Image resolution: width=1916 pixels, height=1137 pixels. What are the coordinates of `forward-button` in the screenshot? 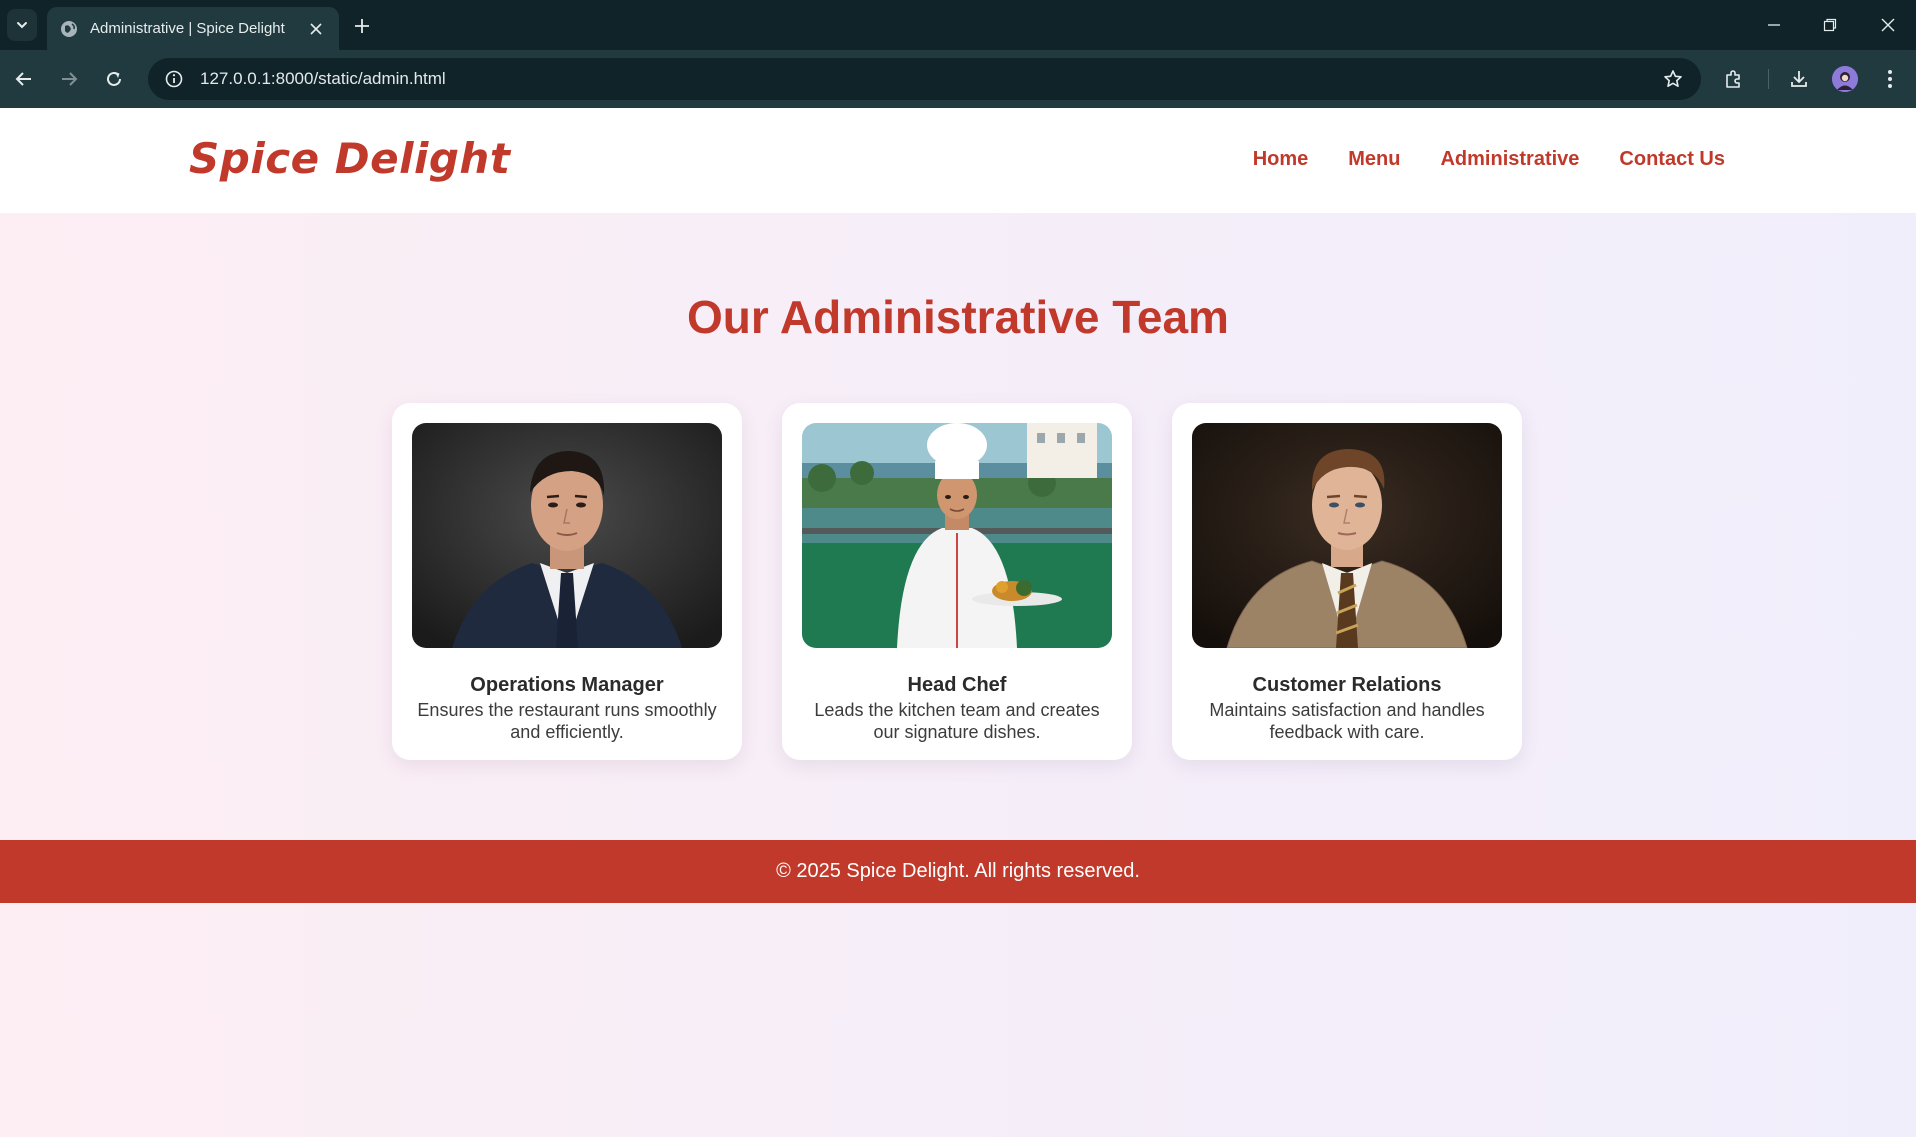 It's located at (69, 79).